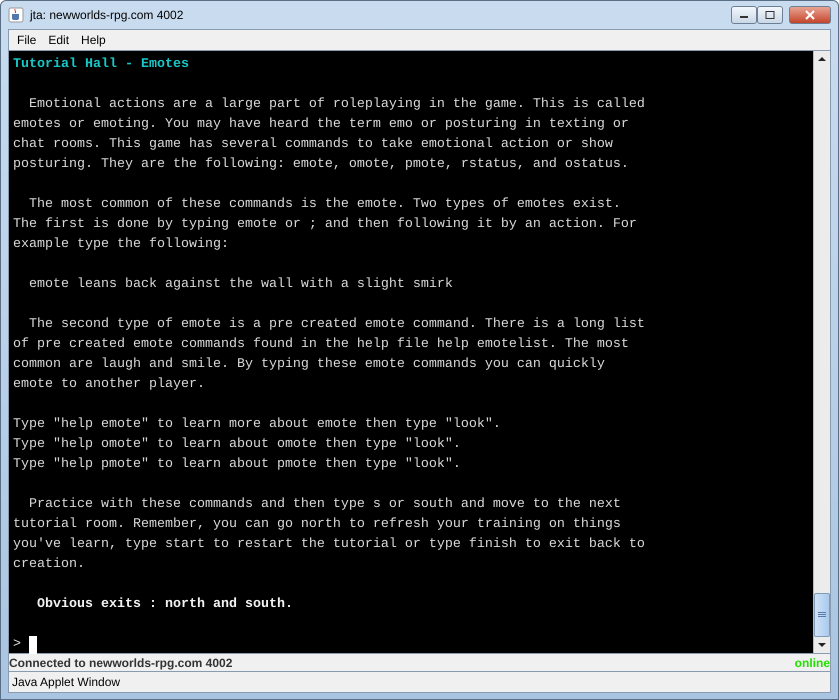 This screenshot has height=700, width=839. I want to click on close-icon, so click(810, 15).